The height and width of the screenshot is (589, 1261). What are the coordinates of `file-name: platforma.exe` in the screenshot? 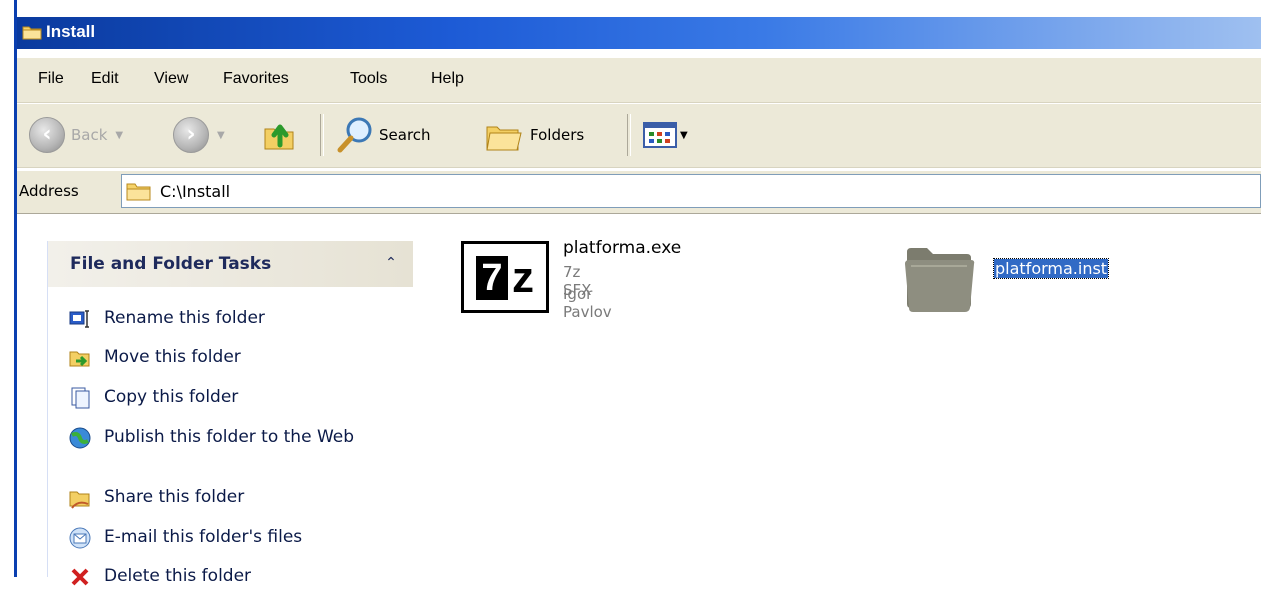 It's located at (622, 248).